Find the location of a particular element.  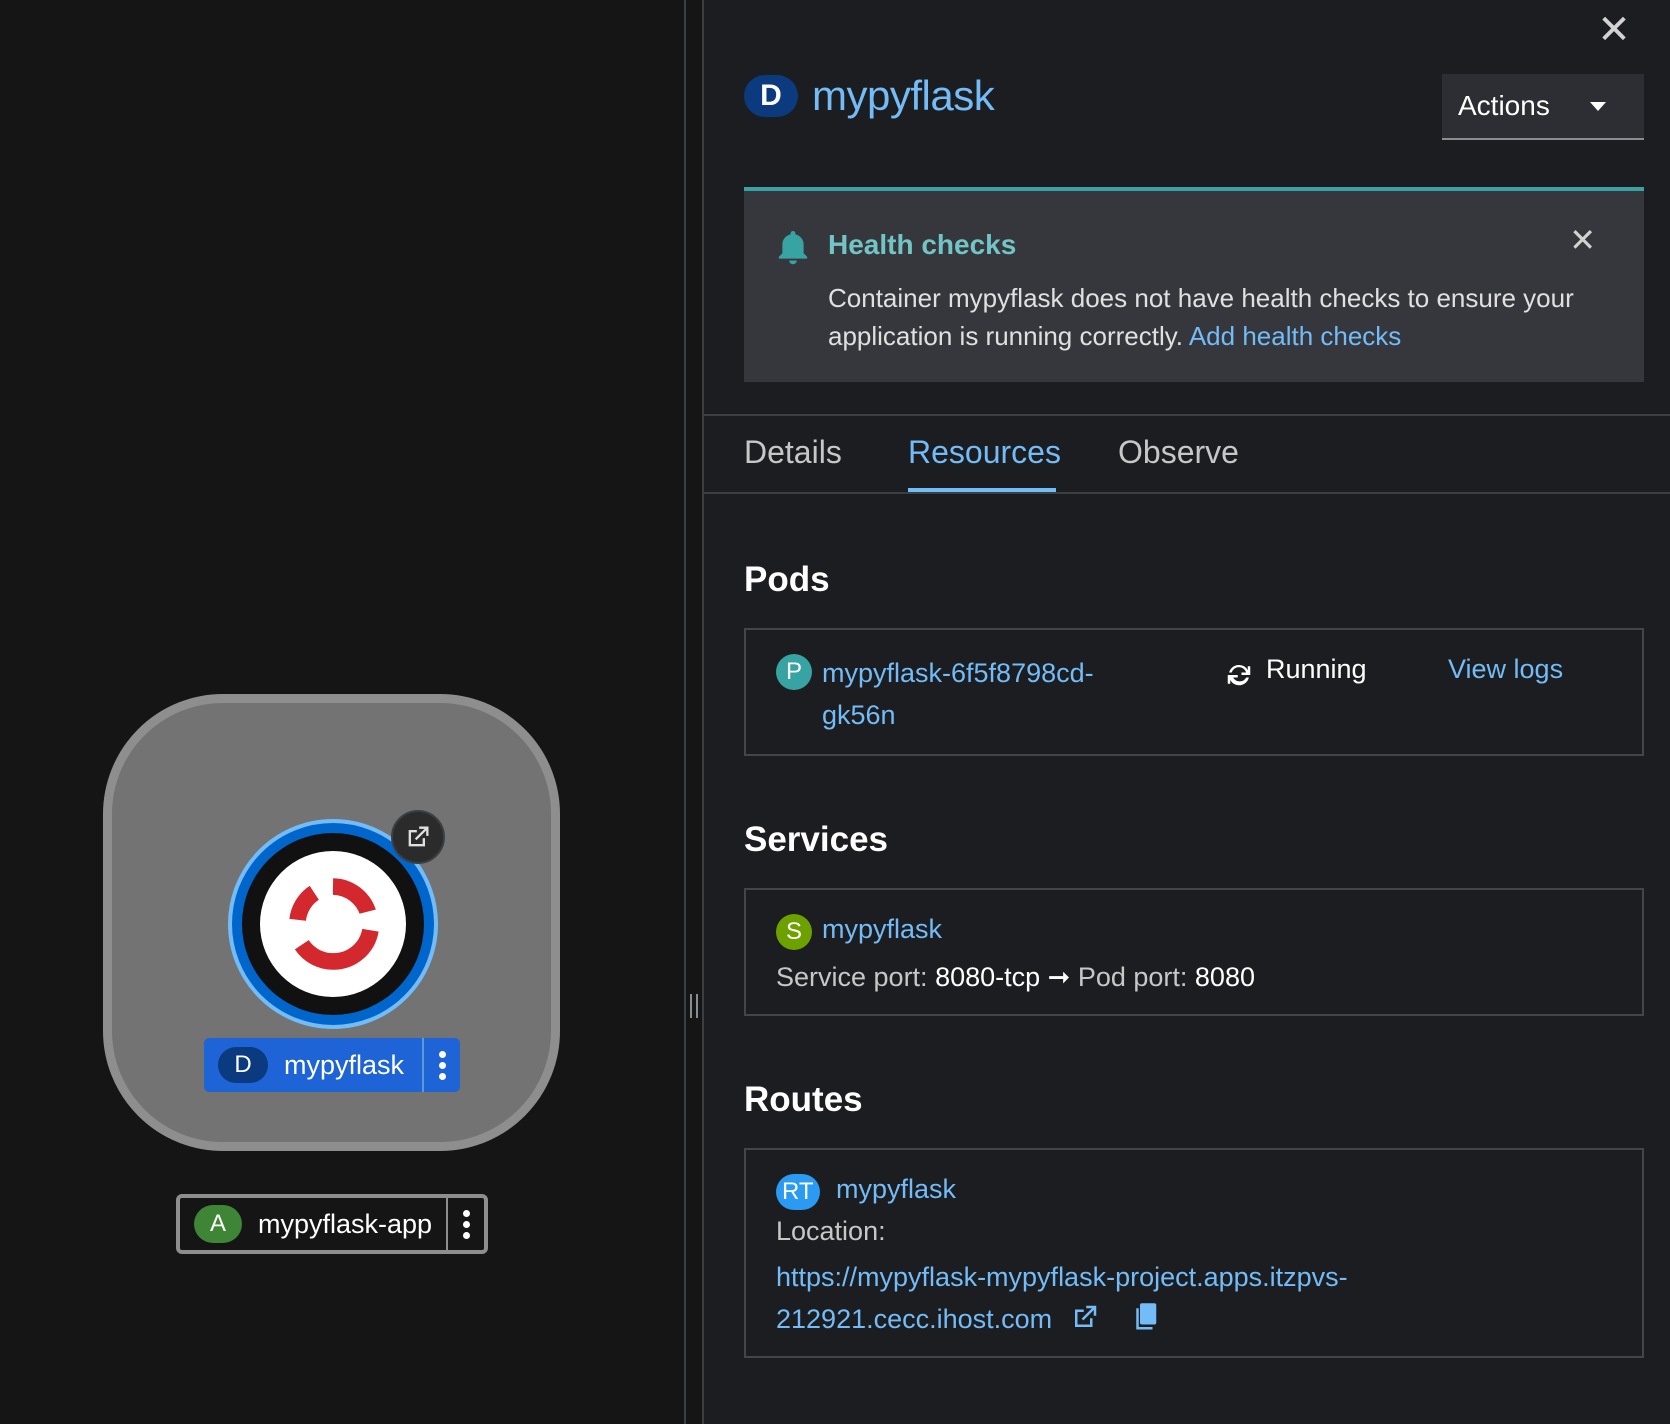

application-badge: A is located at coordinates (218, 1224).